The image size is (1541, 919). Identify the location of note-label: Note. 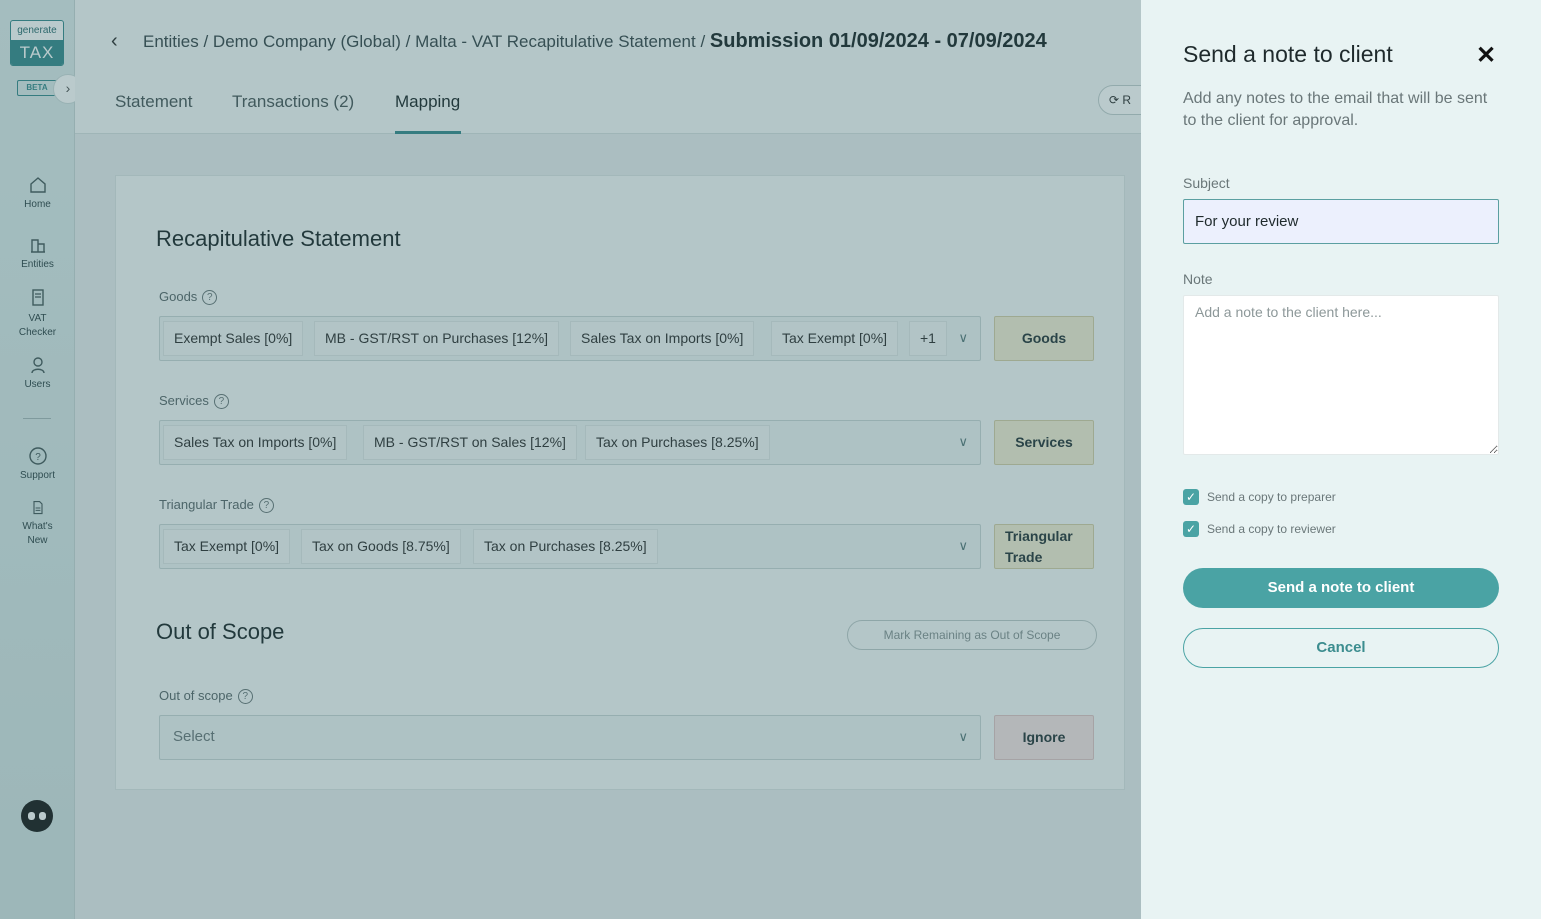
(1198, 279).